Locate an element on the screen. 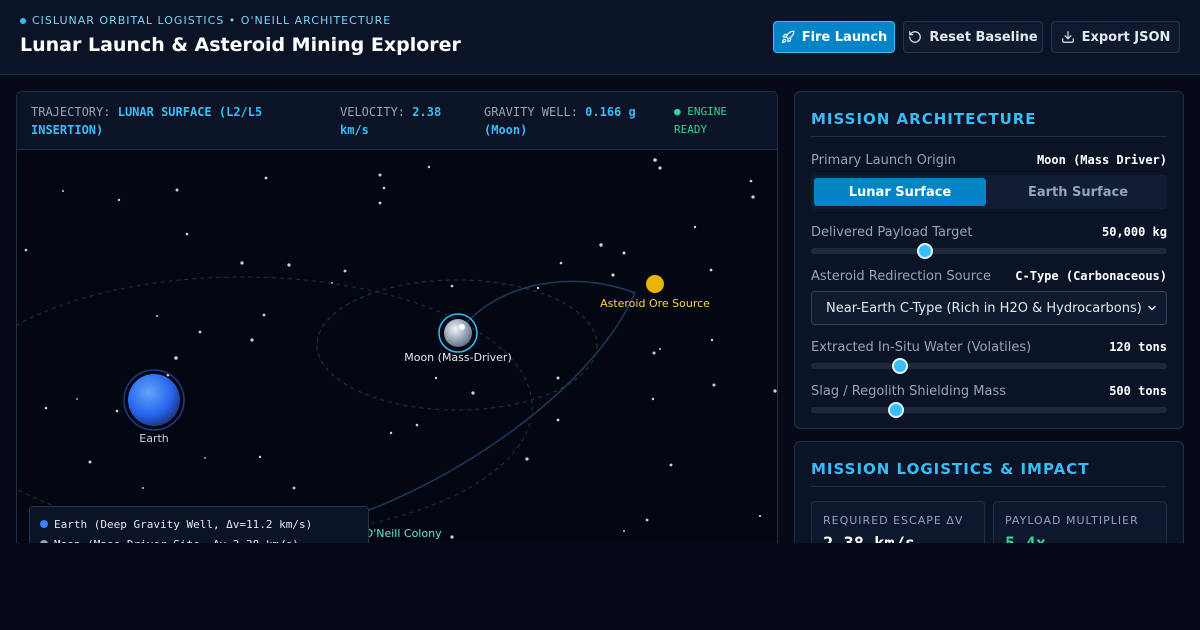 This screenshot has height=630, width=1200. velocity-label: VELOCITY: is located at coordinates (373, 112).